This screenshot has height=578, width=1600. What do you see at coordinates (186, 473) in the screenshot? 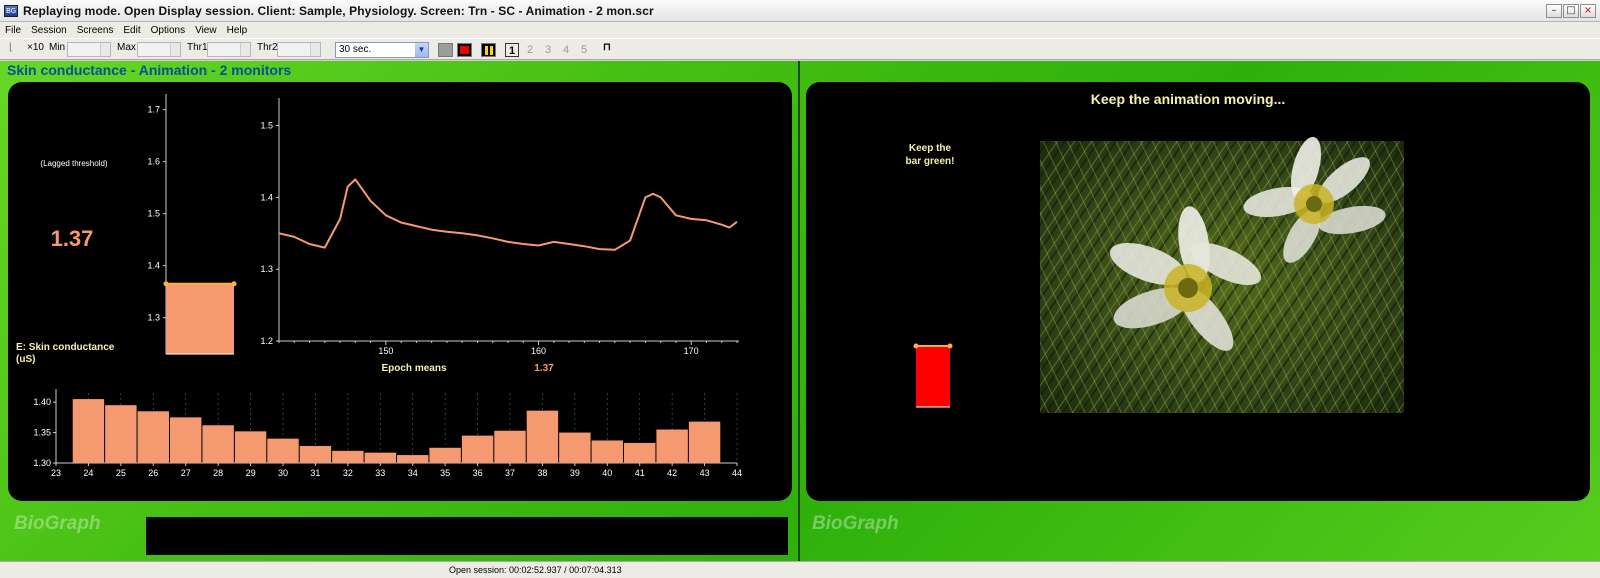
I see `bar-chart-x-tick-label: 27` at bounding box center [186, 473].